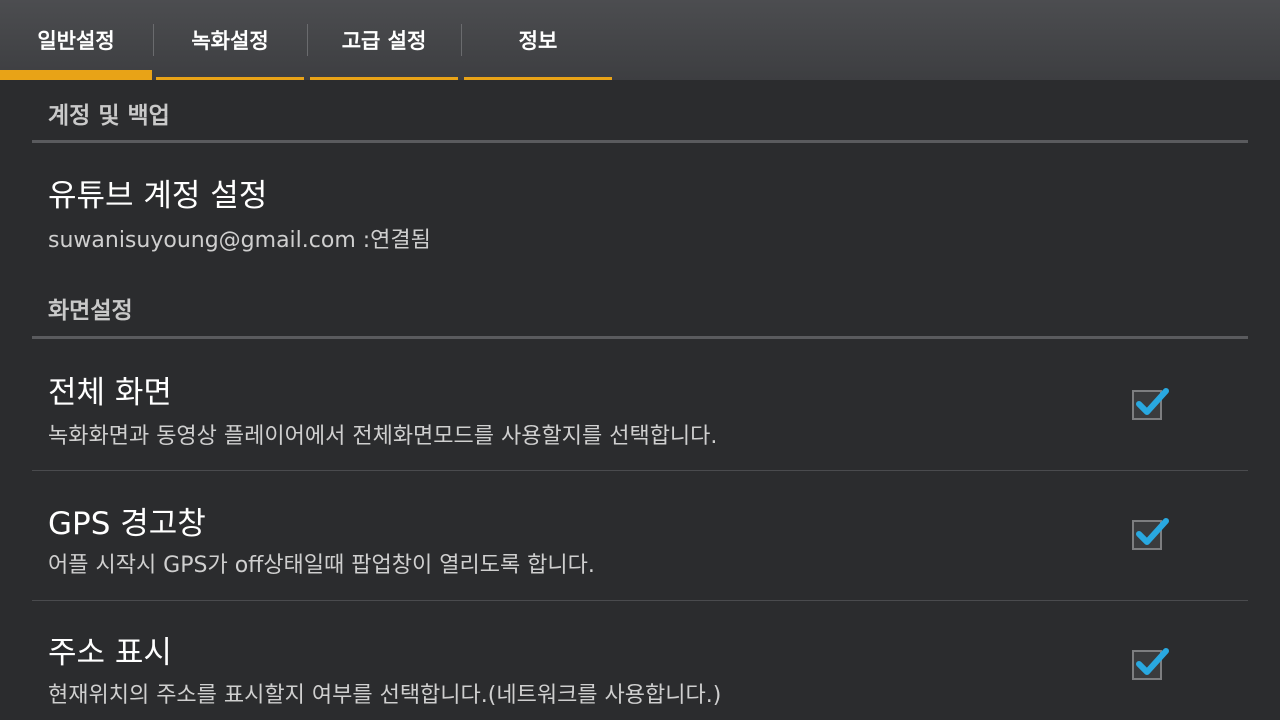 Image resolution: width=1280 pixels, height=720 pixels. What do you see at coordinates (127, 524) in the screenshot?
I see `gps-warning-title: GPS 경고창` at bounding box center [127, 524].